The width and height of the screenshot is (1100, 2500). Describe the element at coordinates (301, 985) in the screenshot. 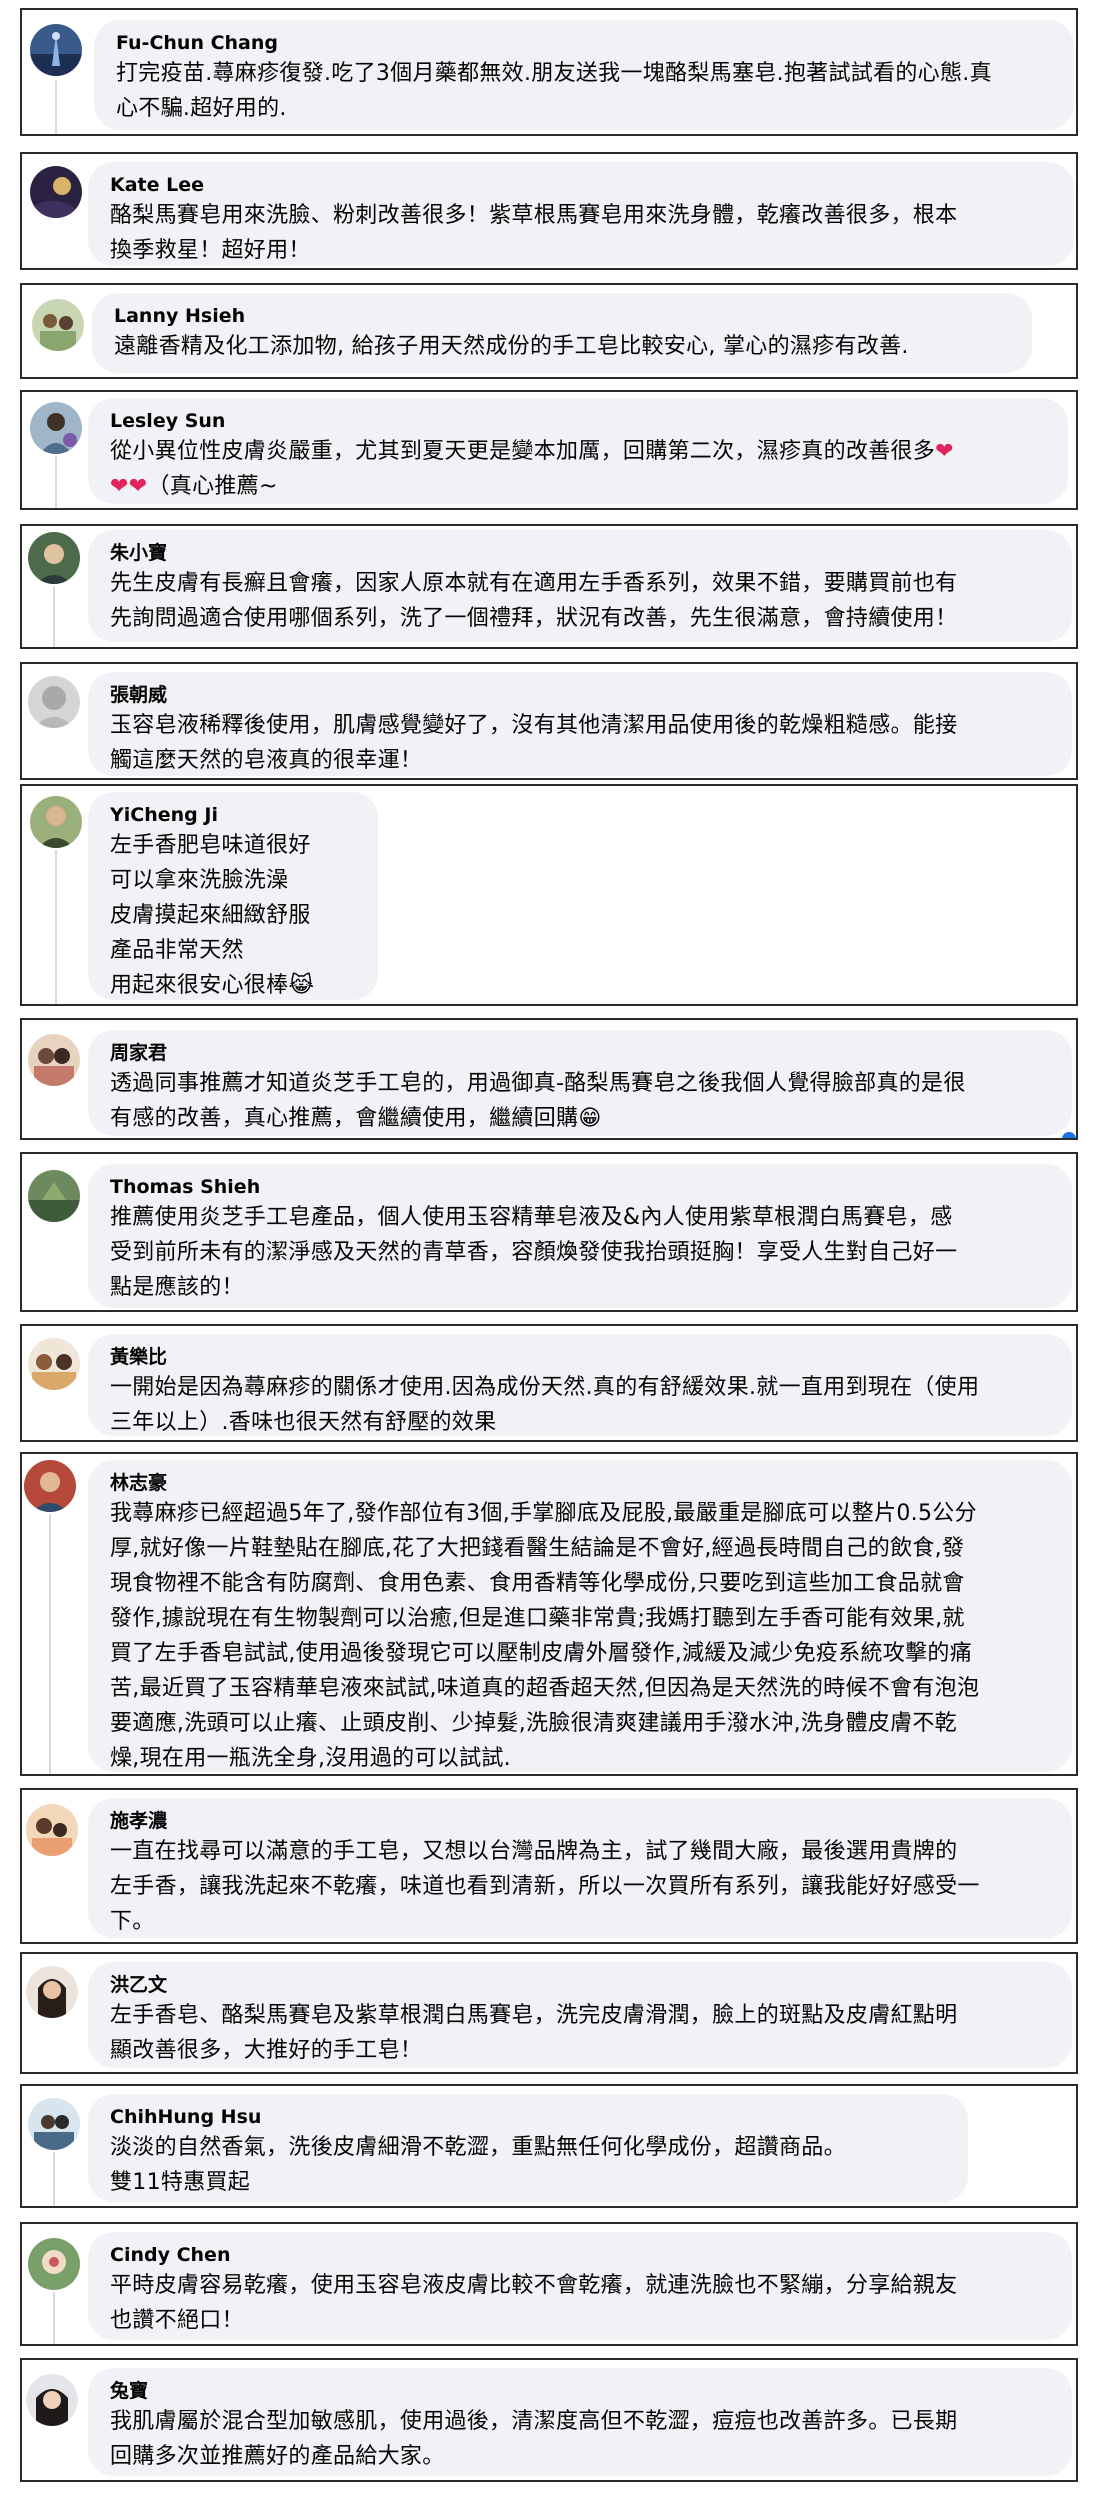

I see `laugh-emoji-icon: 😹` at that location.